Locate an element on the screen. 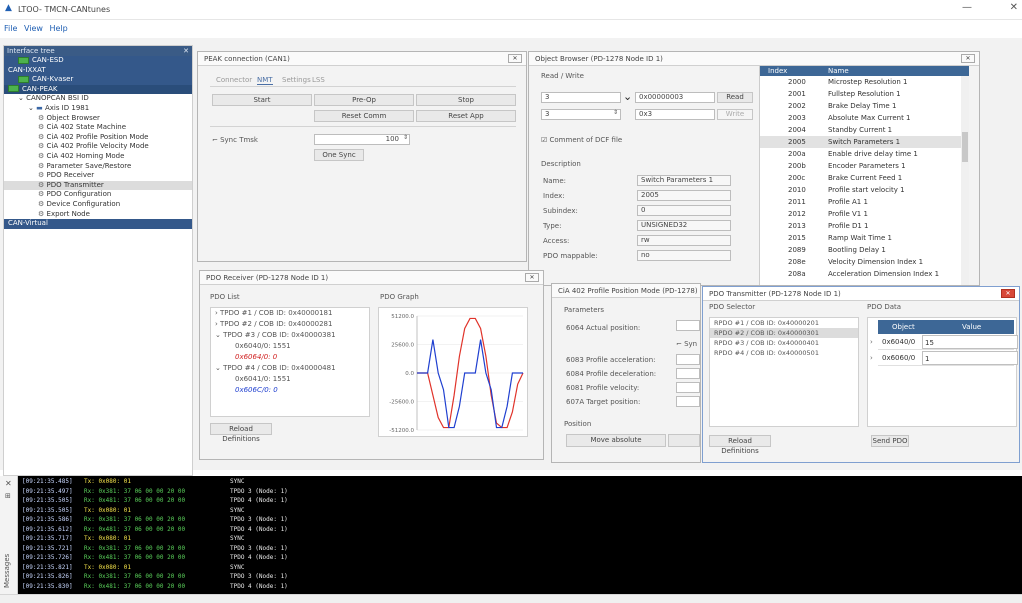 The height and width of the screenshot is (603, 1022). menu-file: File is located at coordinates (10, 28).